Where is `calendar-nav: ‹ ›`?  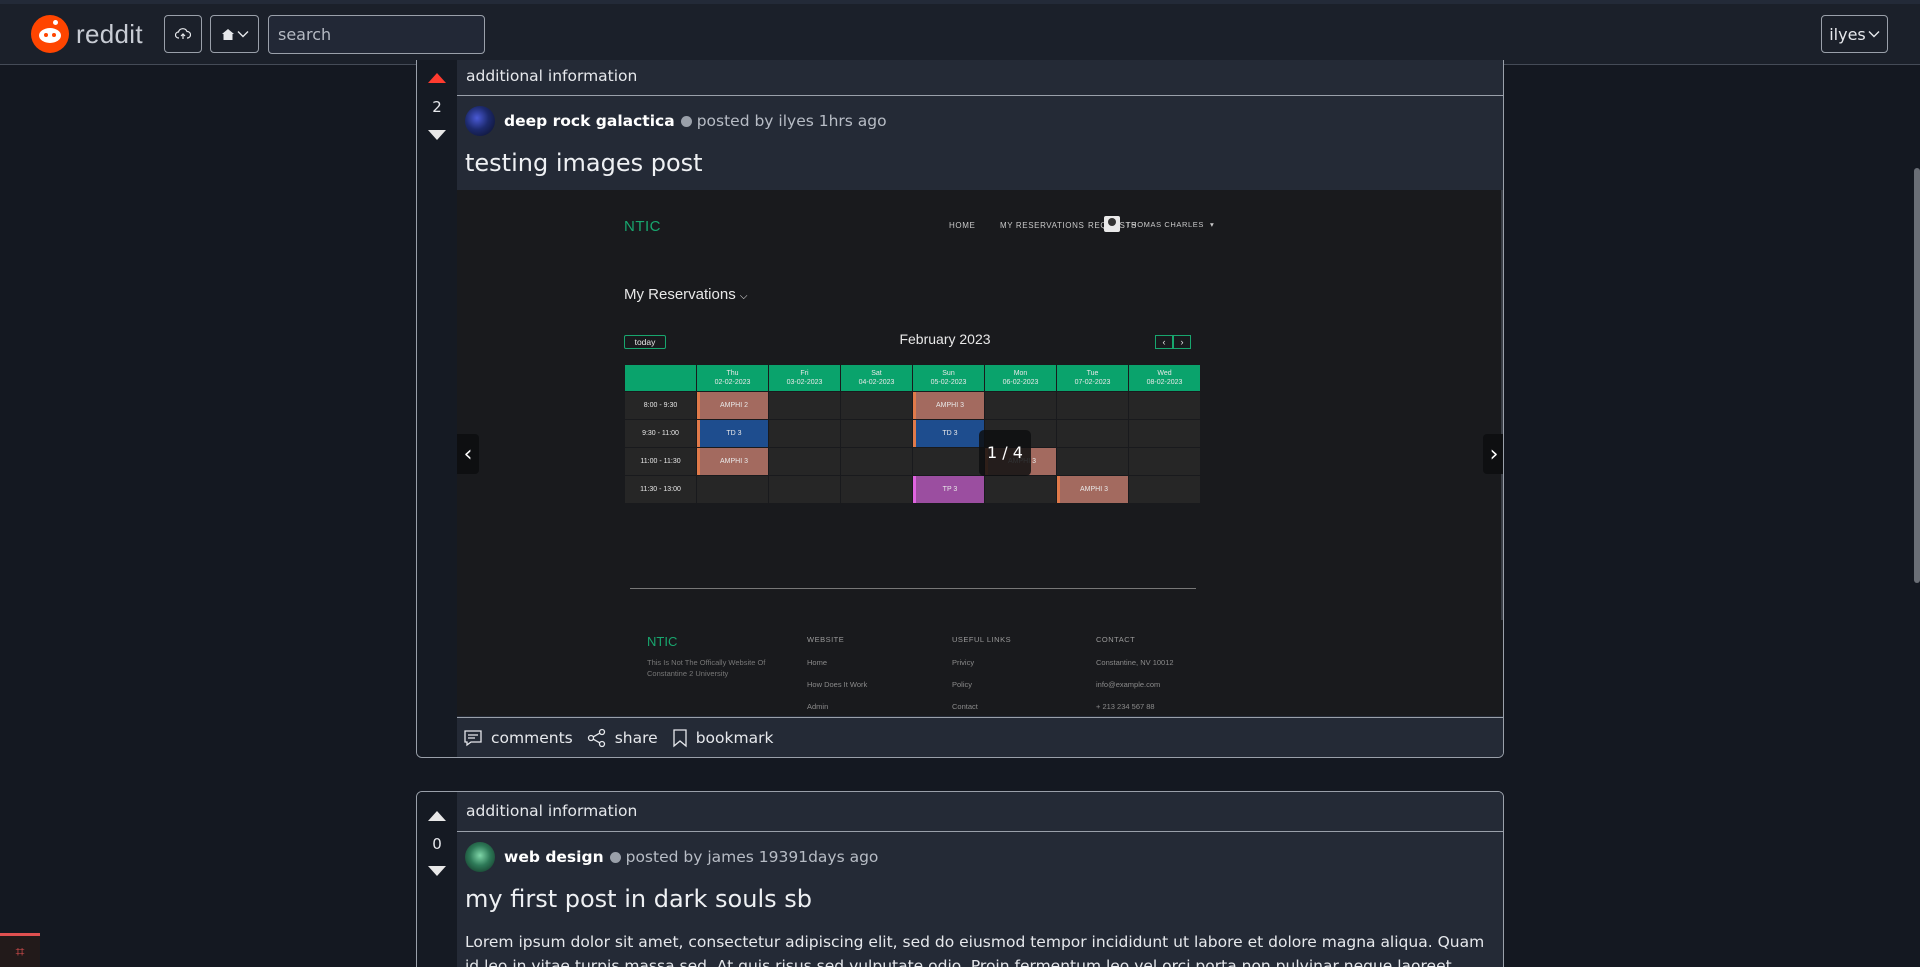
calendar-nav: ‹ › is located at coordinates (1173, 342).